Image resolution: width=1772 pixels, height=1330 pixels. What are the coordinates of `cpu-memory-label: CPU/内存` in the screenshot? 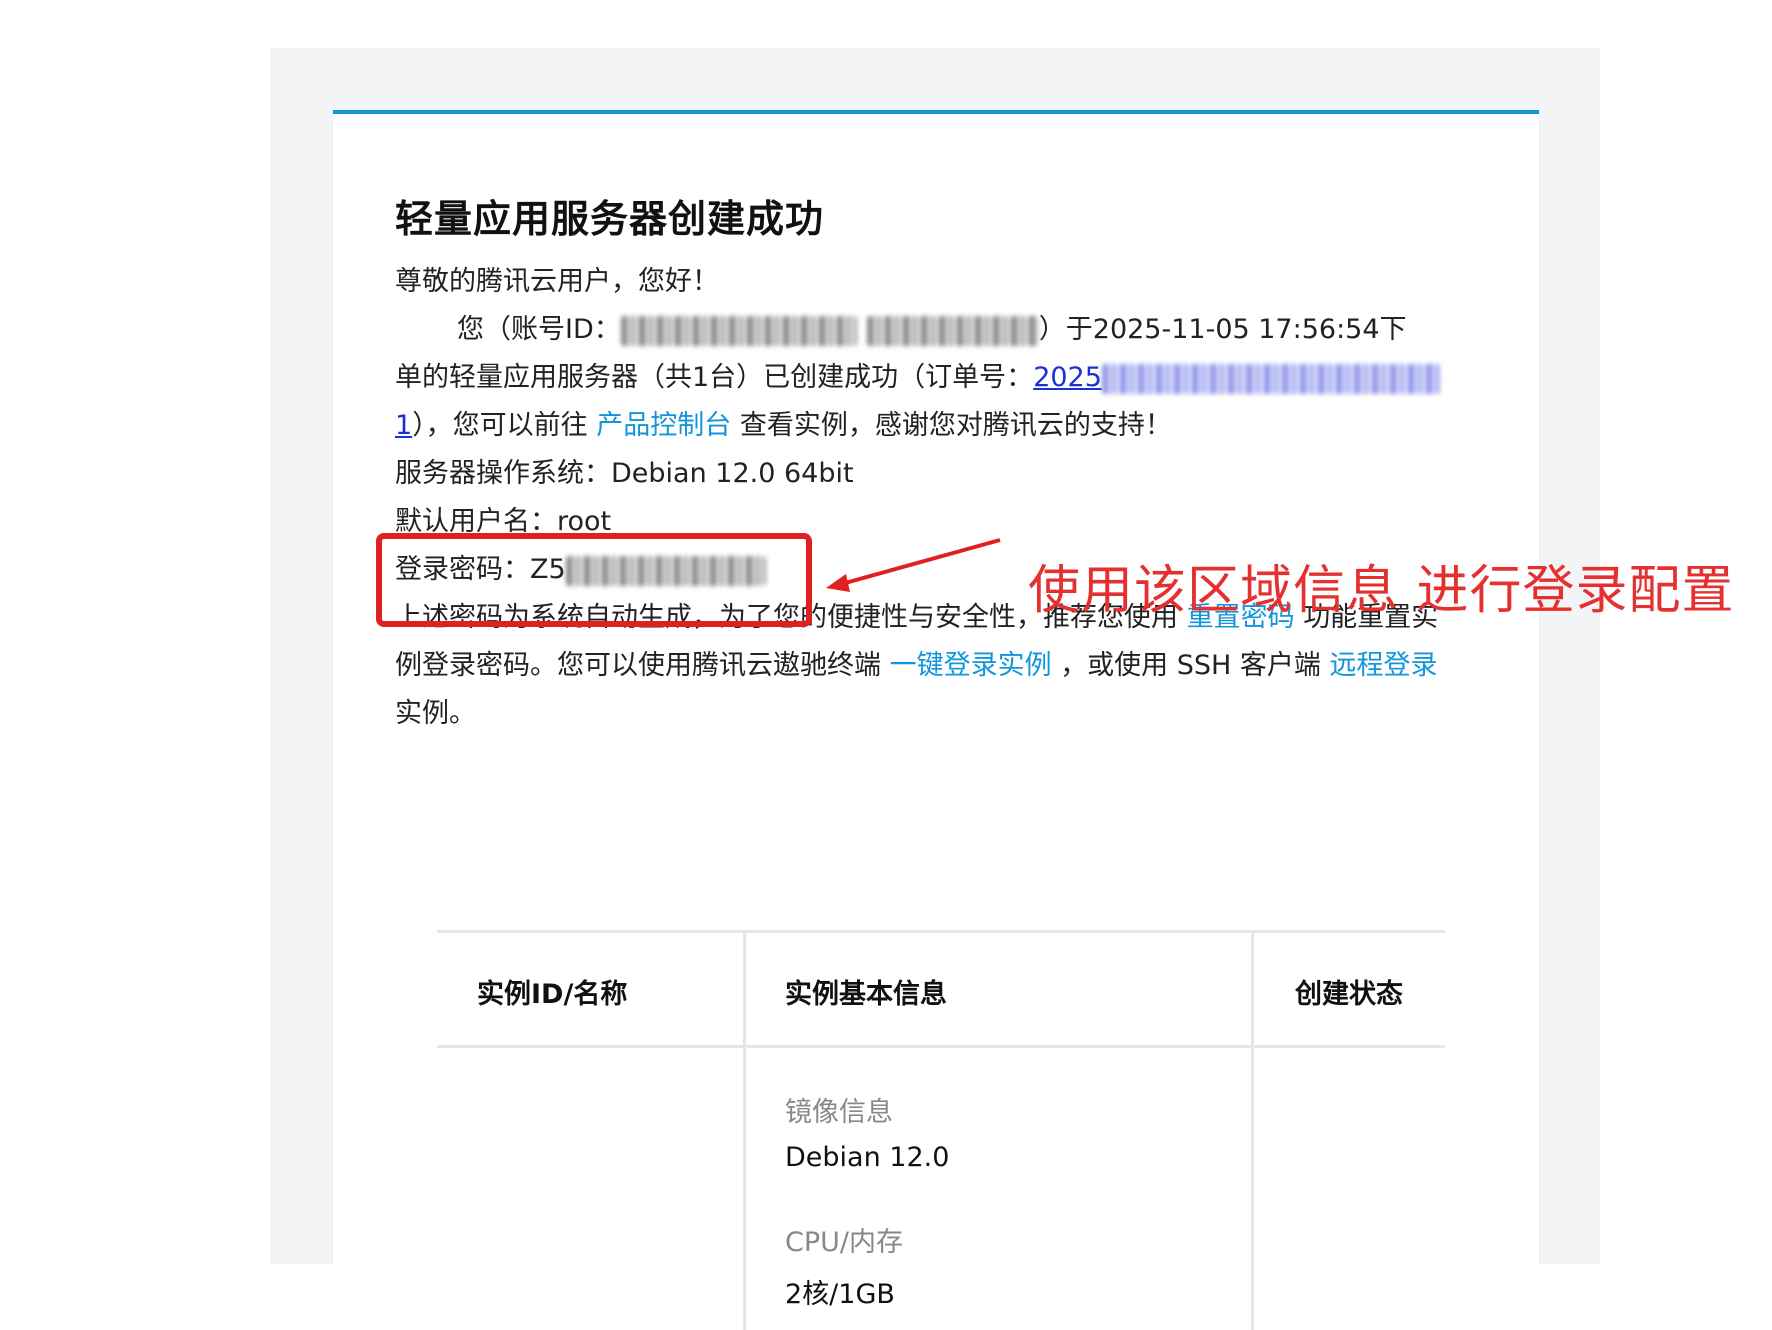 It's located at (844, 1242).